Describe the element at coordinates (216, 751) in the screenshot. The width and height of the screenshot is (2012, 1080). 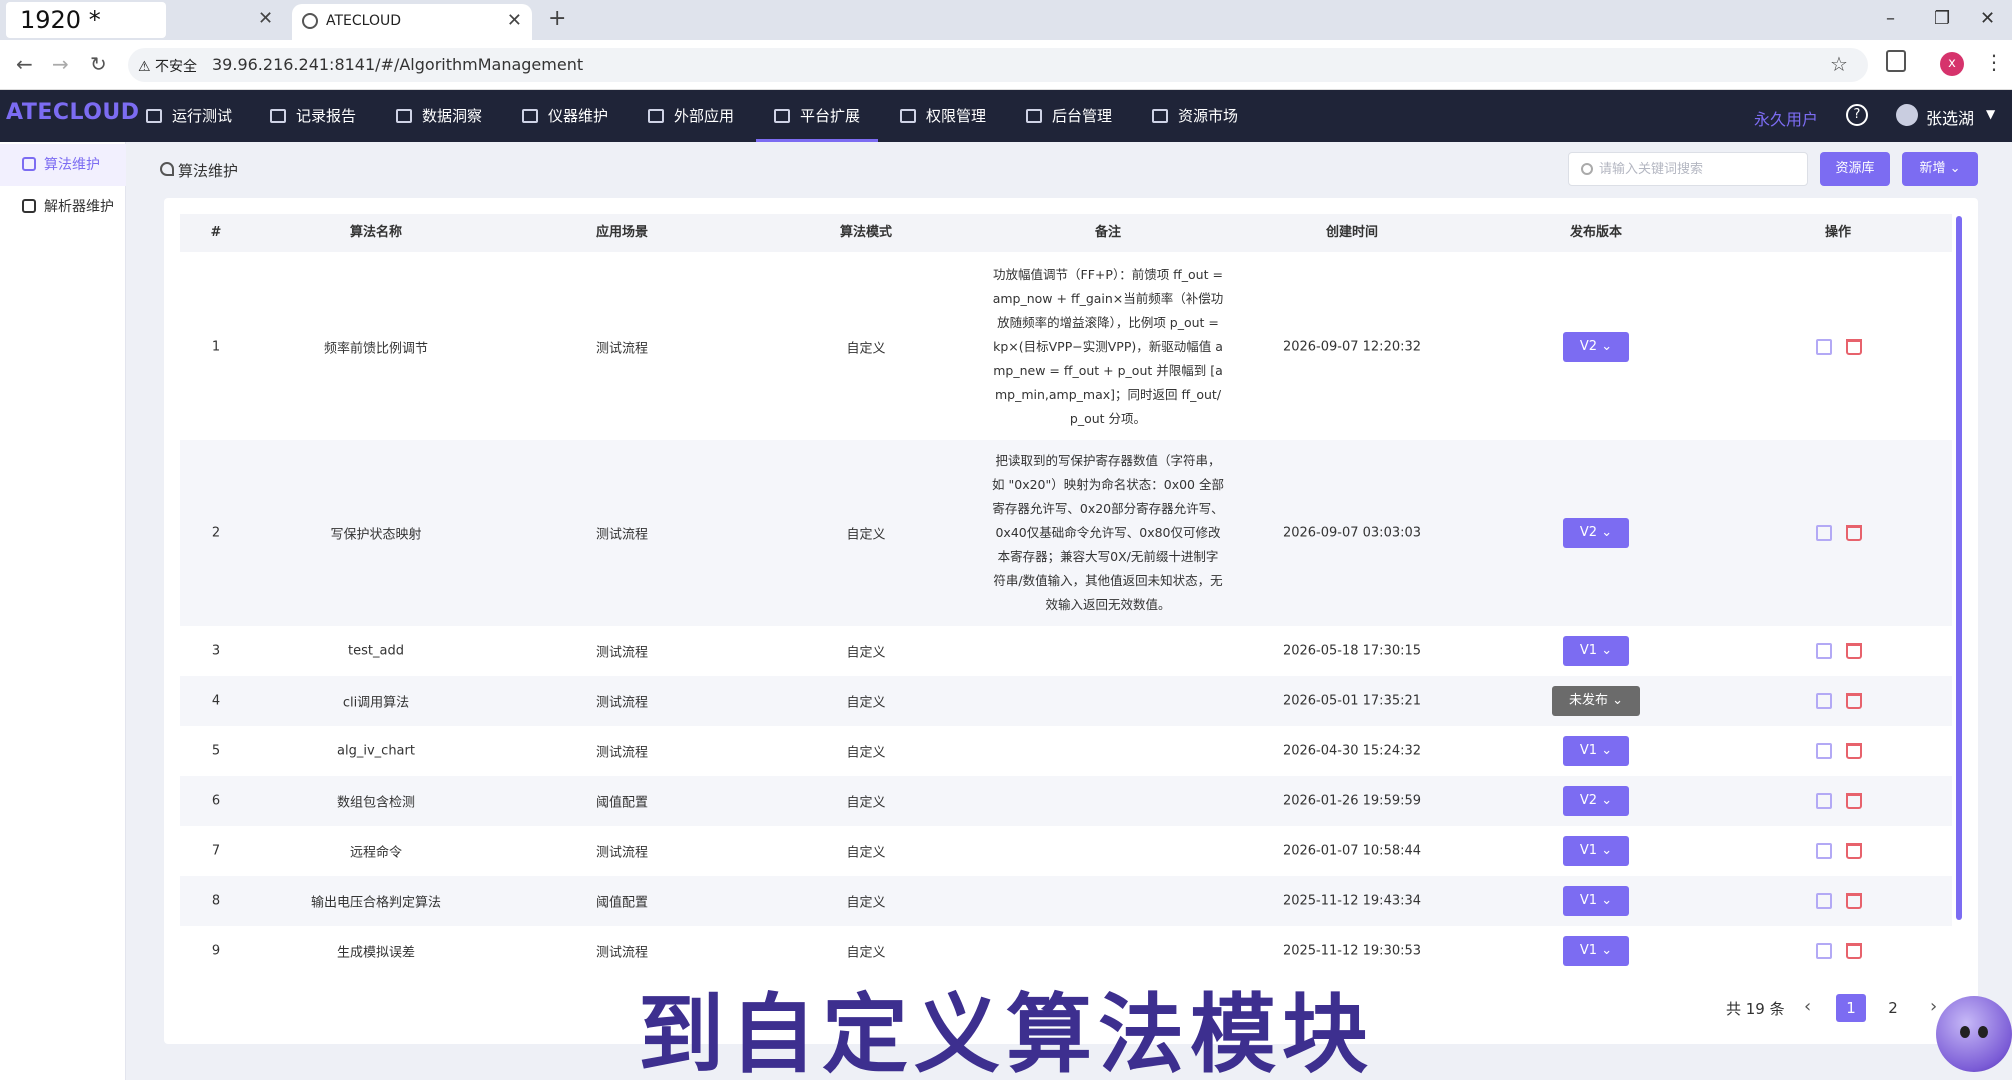
I see `row-index: 5` at that location.